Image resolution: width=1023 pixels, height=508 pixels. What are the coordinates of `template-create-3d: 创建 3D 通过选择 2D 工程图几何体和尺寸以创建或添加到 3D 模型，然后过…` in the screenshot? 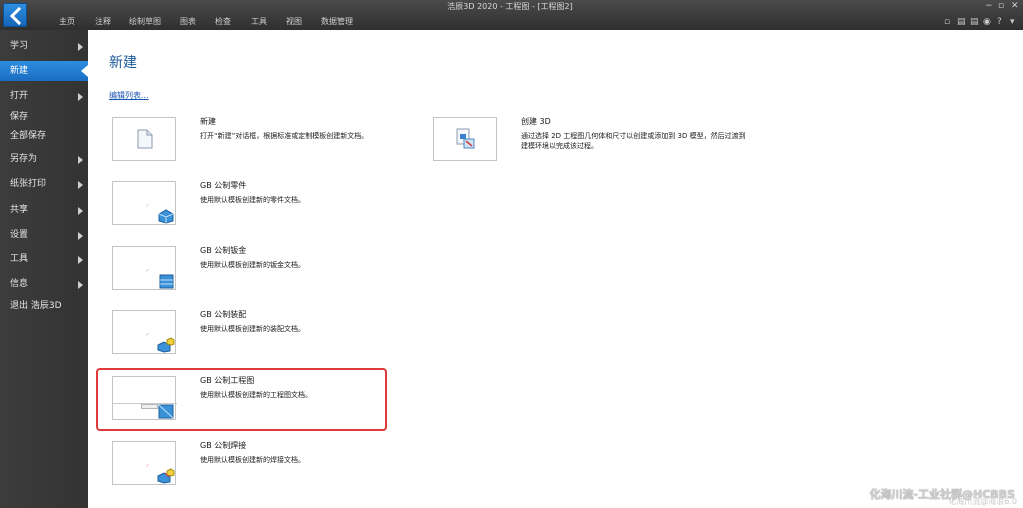 It's located at (598, 140).